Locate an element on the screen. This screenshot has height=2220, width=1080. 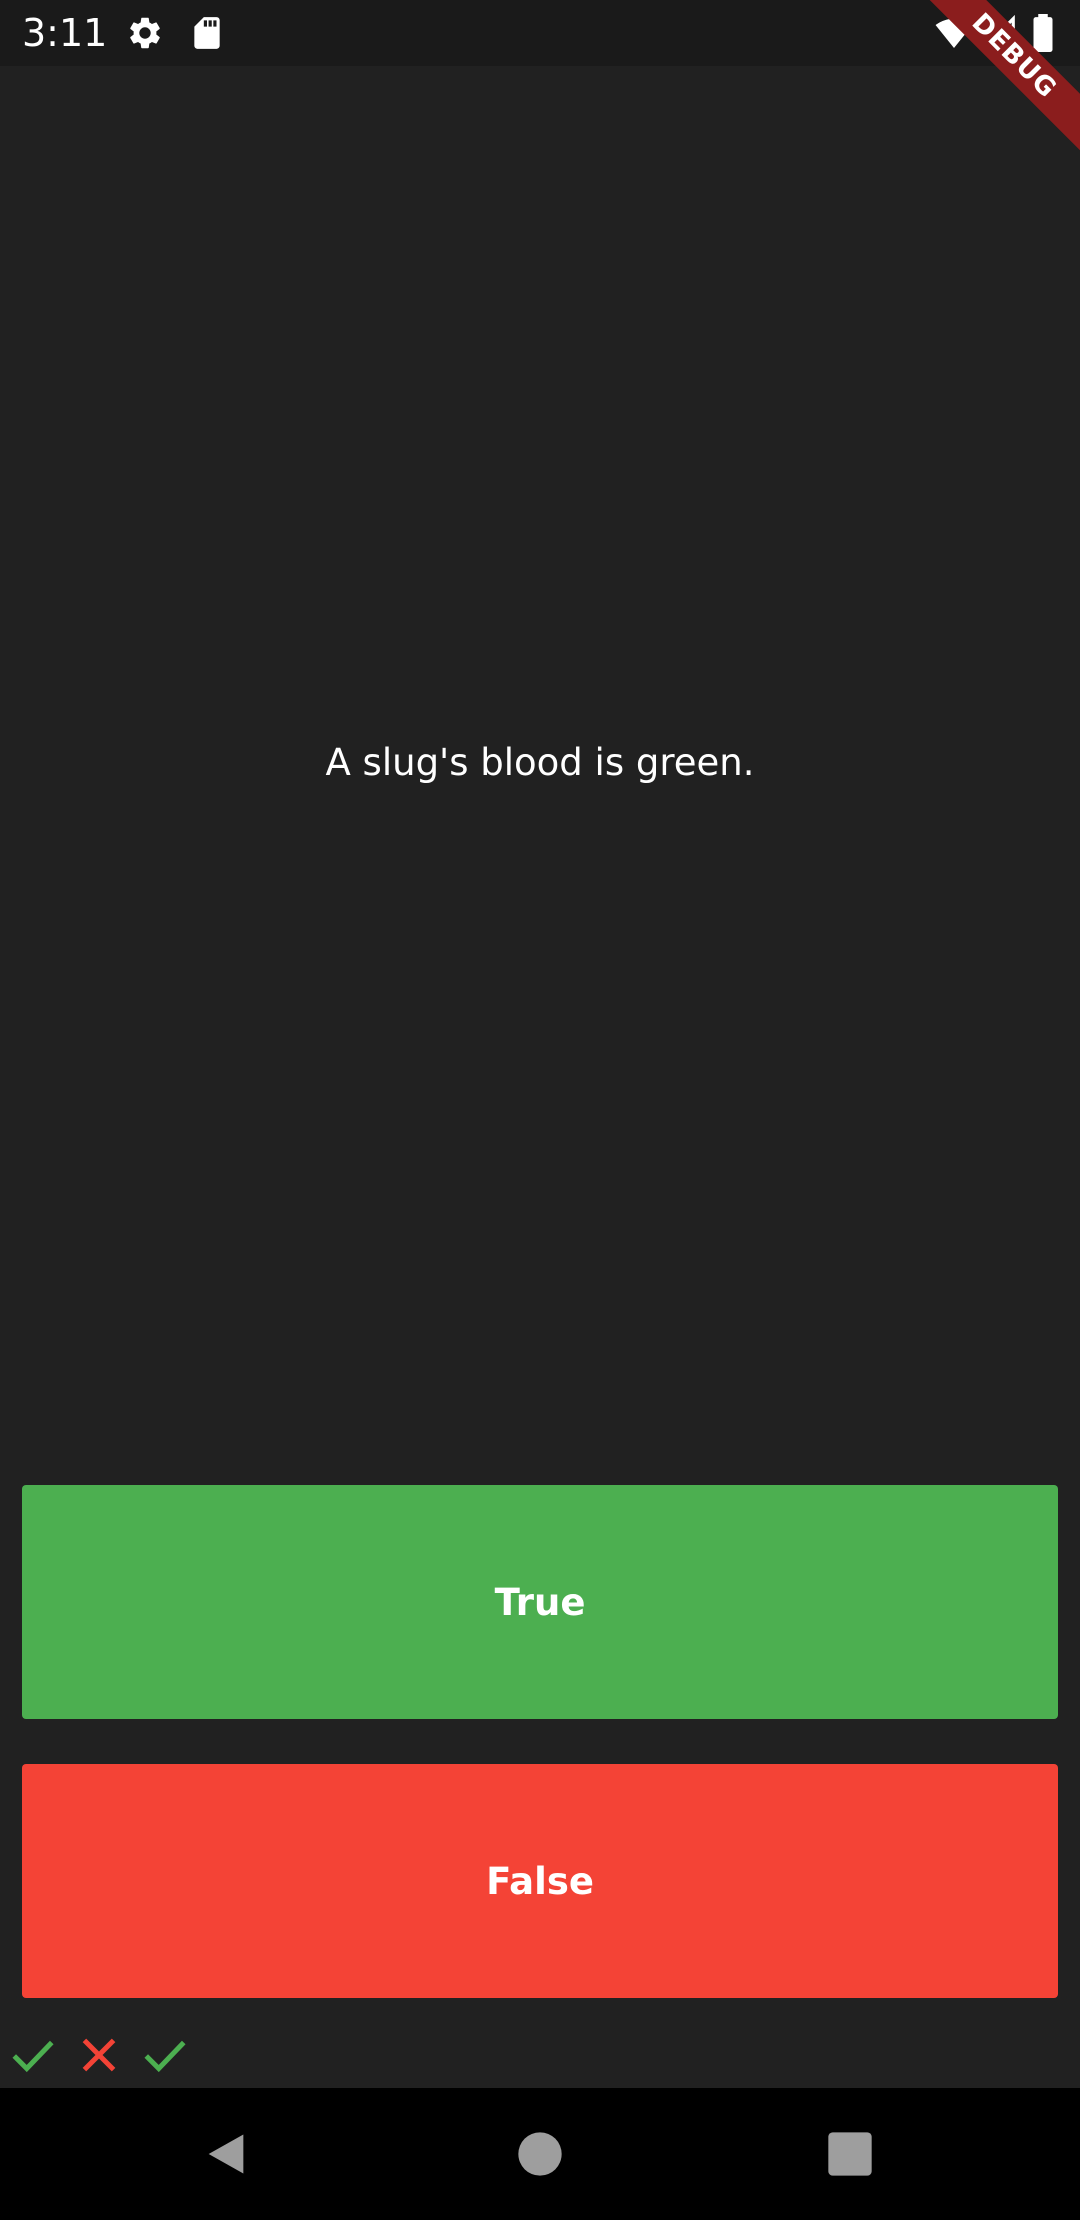
score-keeper is located at coordinates (107, 2055).